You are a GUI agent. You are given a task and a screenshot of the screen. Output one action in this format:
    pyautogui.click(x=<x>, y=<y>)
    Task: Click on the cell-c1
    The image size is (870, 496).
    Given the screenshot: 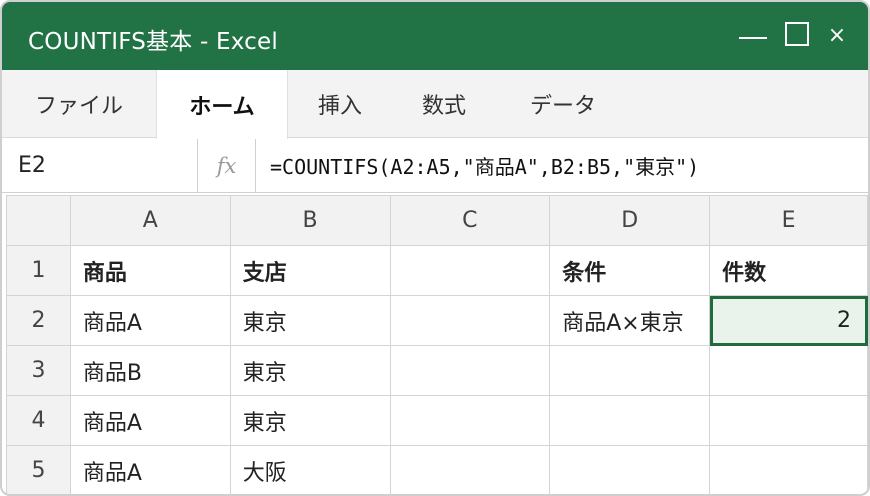 What is the action you would take?
    pyautogui.click(x=470, y=270)
    